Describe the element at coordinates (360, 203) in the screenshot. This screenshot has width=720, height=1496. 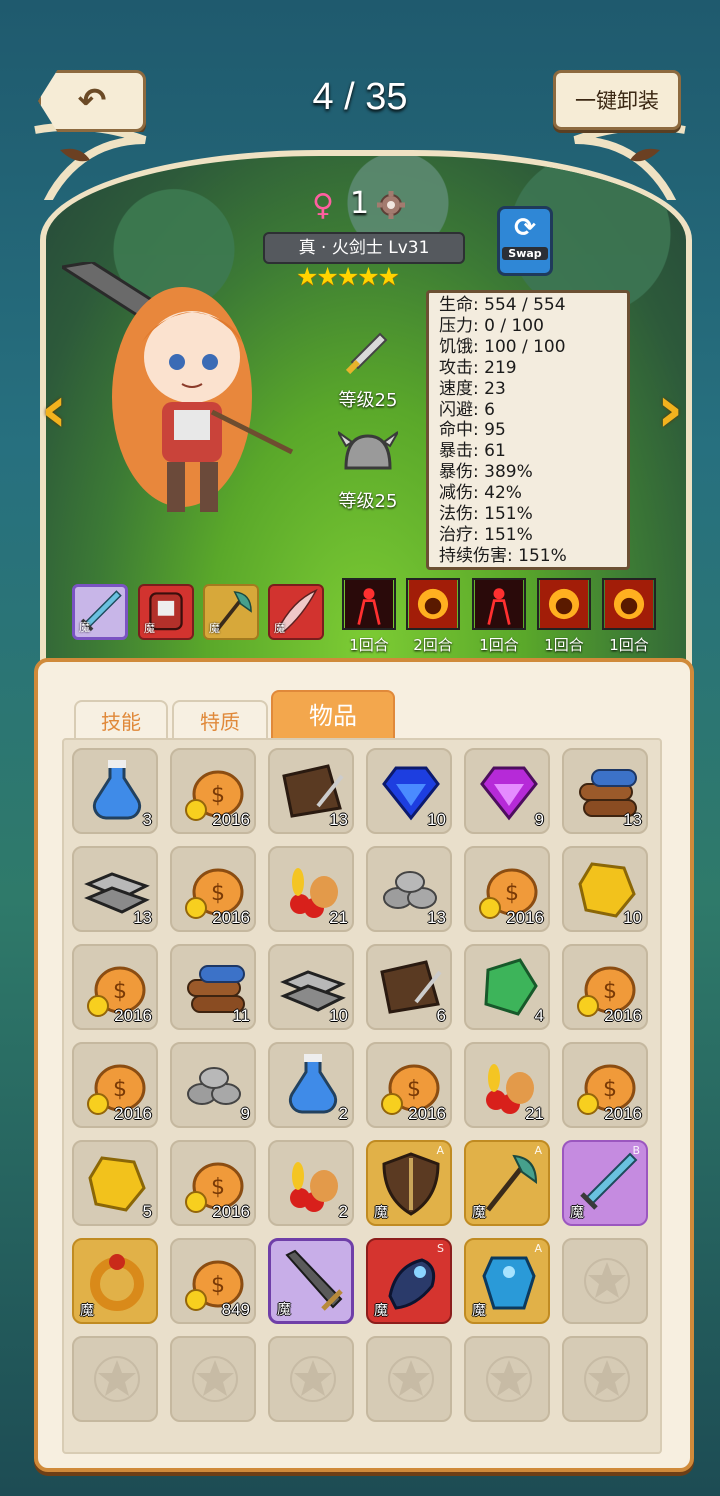
I see `hero-level-number: 1` at that location.